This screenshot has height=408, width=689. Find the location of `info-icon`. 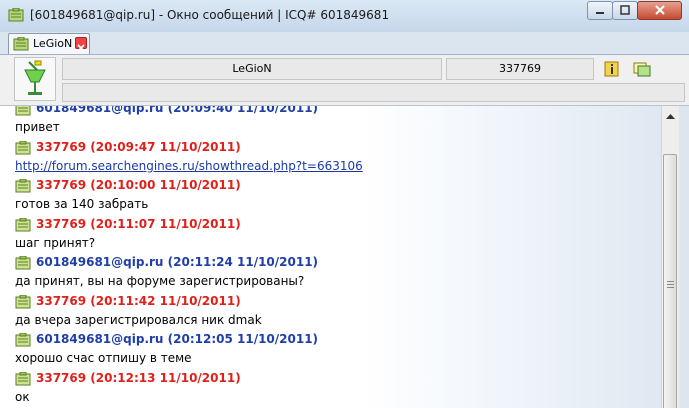

info-icon is located at coordinates (612, 69).